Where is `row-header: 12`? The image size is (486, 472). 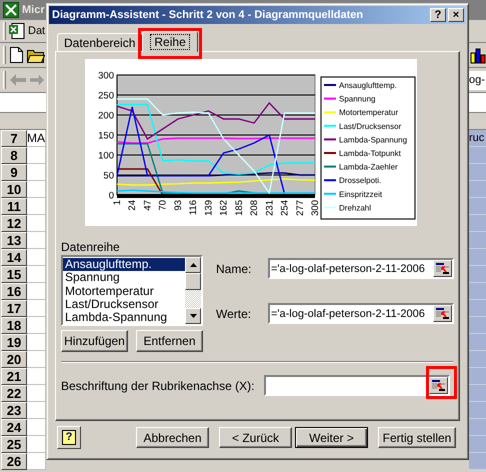 row-header: 12 is located at coordinates (14, 223).